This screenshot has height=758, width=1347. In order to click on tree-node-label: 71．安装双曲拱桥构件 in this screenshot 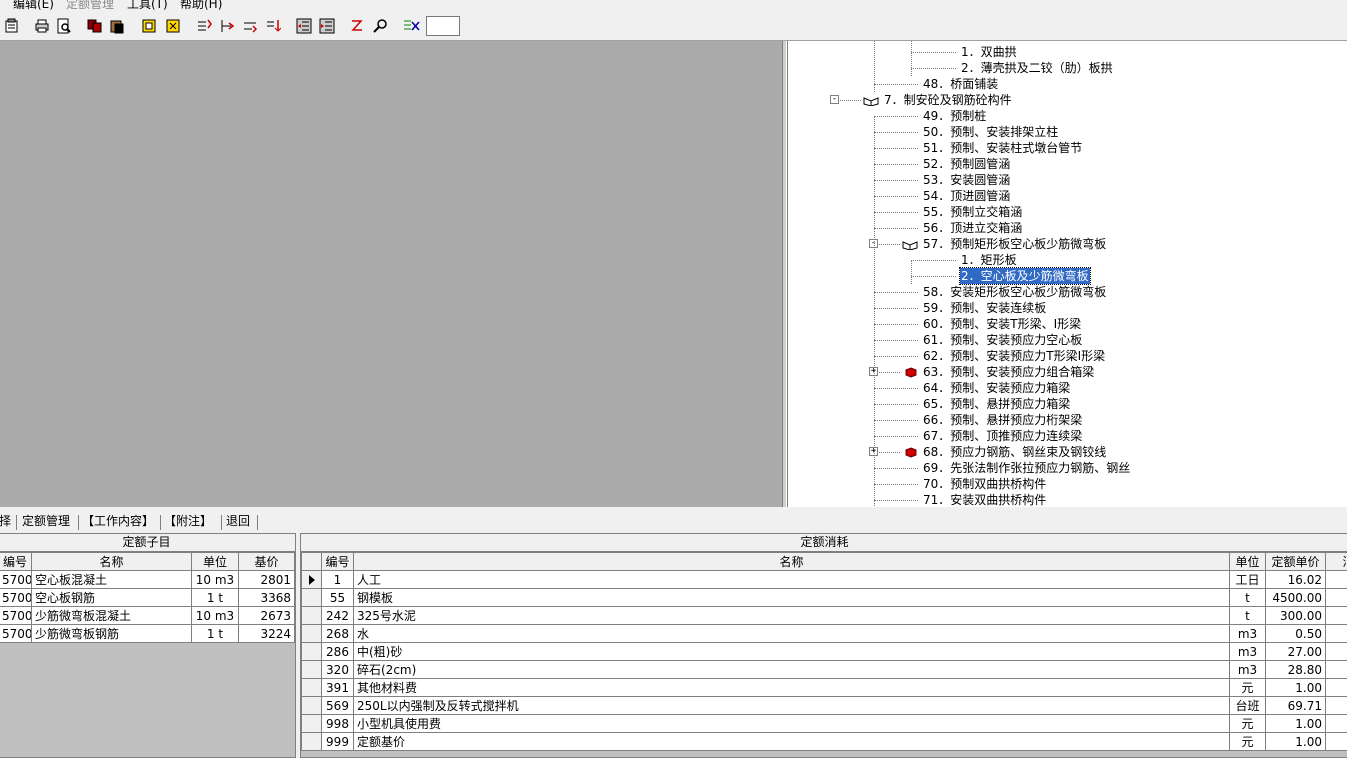, I will do `click(984, 499)`.